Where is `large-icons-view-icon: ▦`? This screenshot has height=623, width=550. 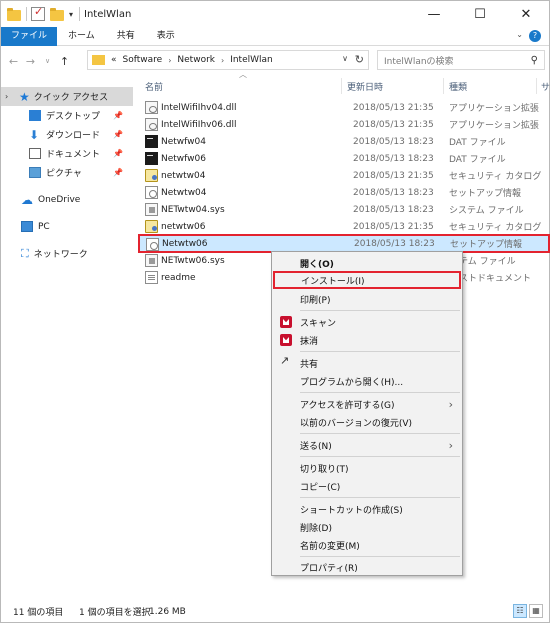
large-icons-view-icon: ▦ is located at coordinates (536, 611).